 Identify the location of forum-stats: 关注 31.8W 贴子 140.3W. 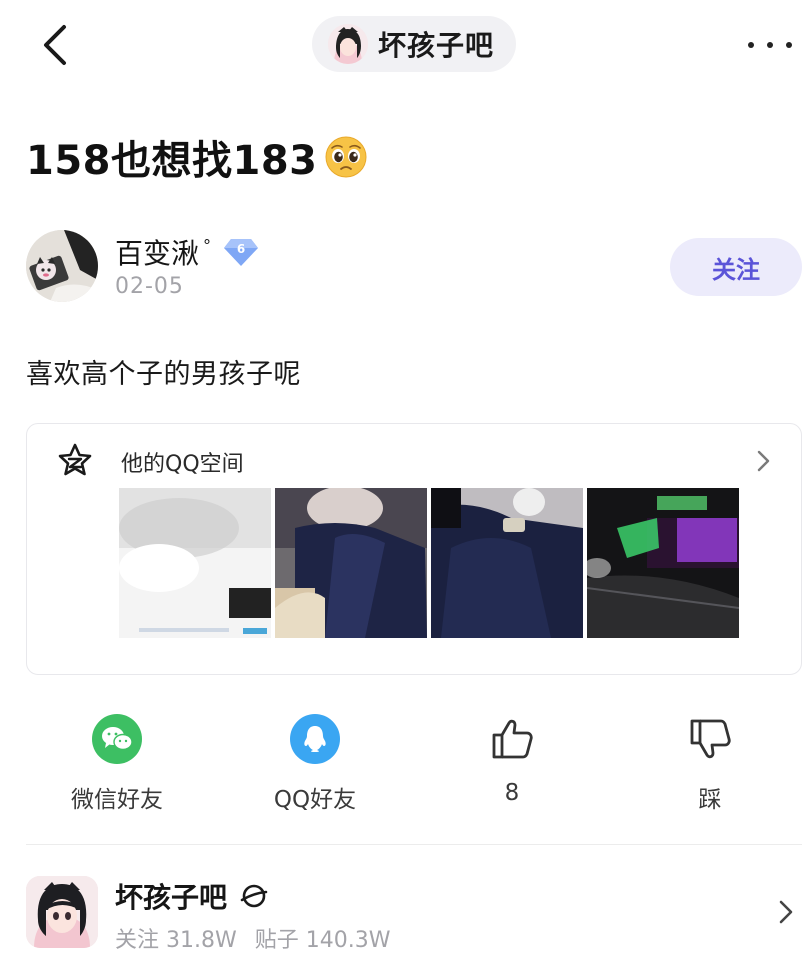
(261, 938).